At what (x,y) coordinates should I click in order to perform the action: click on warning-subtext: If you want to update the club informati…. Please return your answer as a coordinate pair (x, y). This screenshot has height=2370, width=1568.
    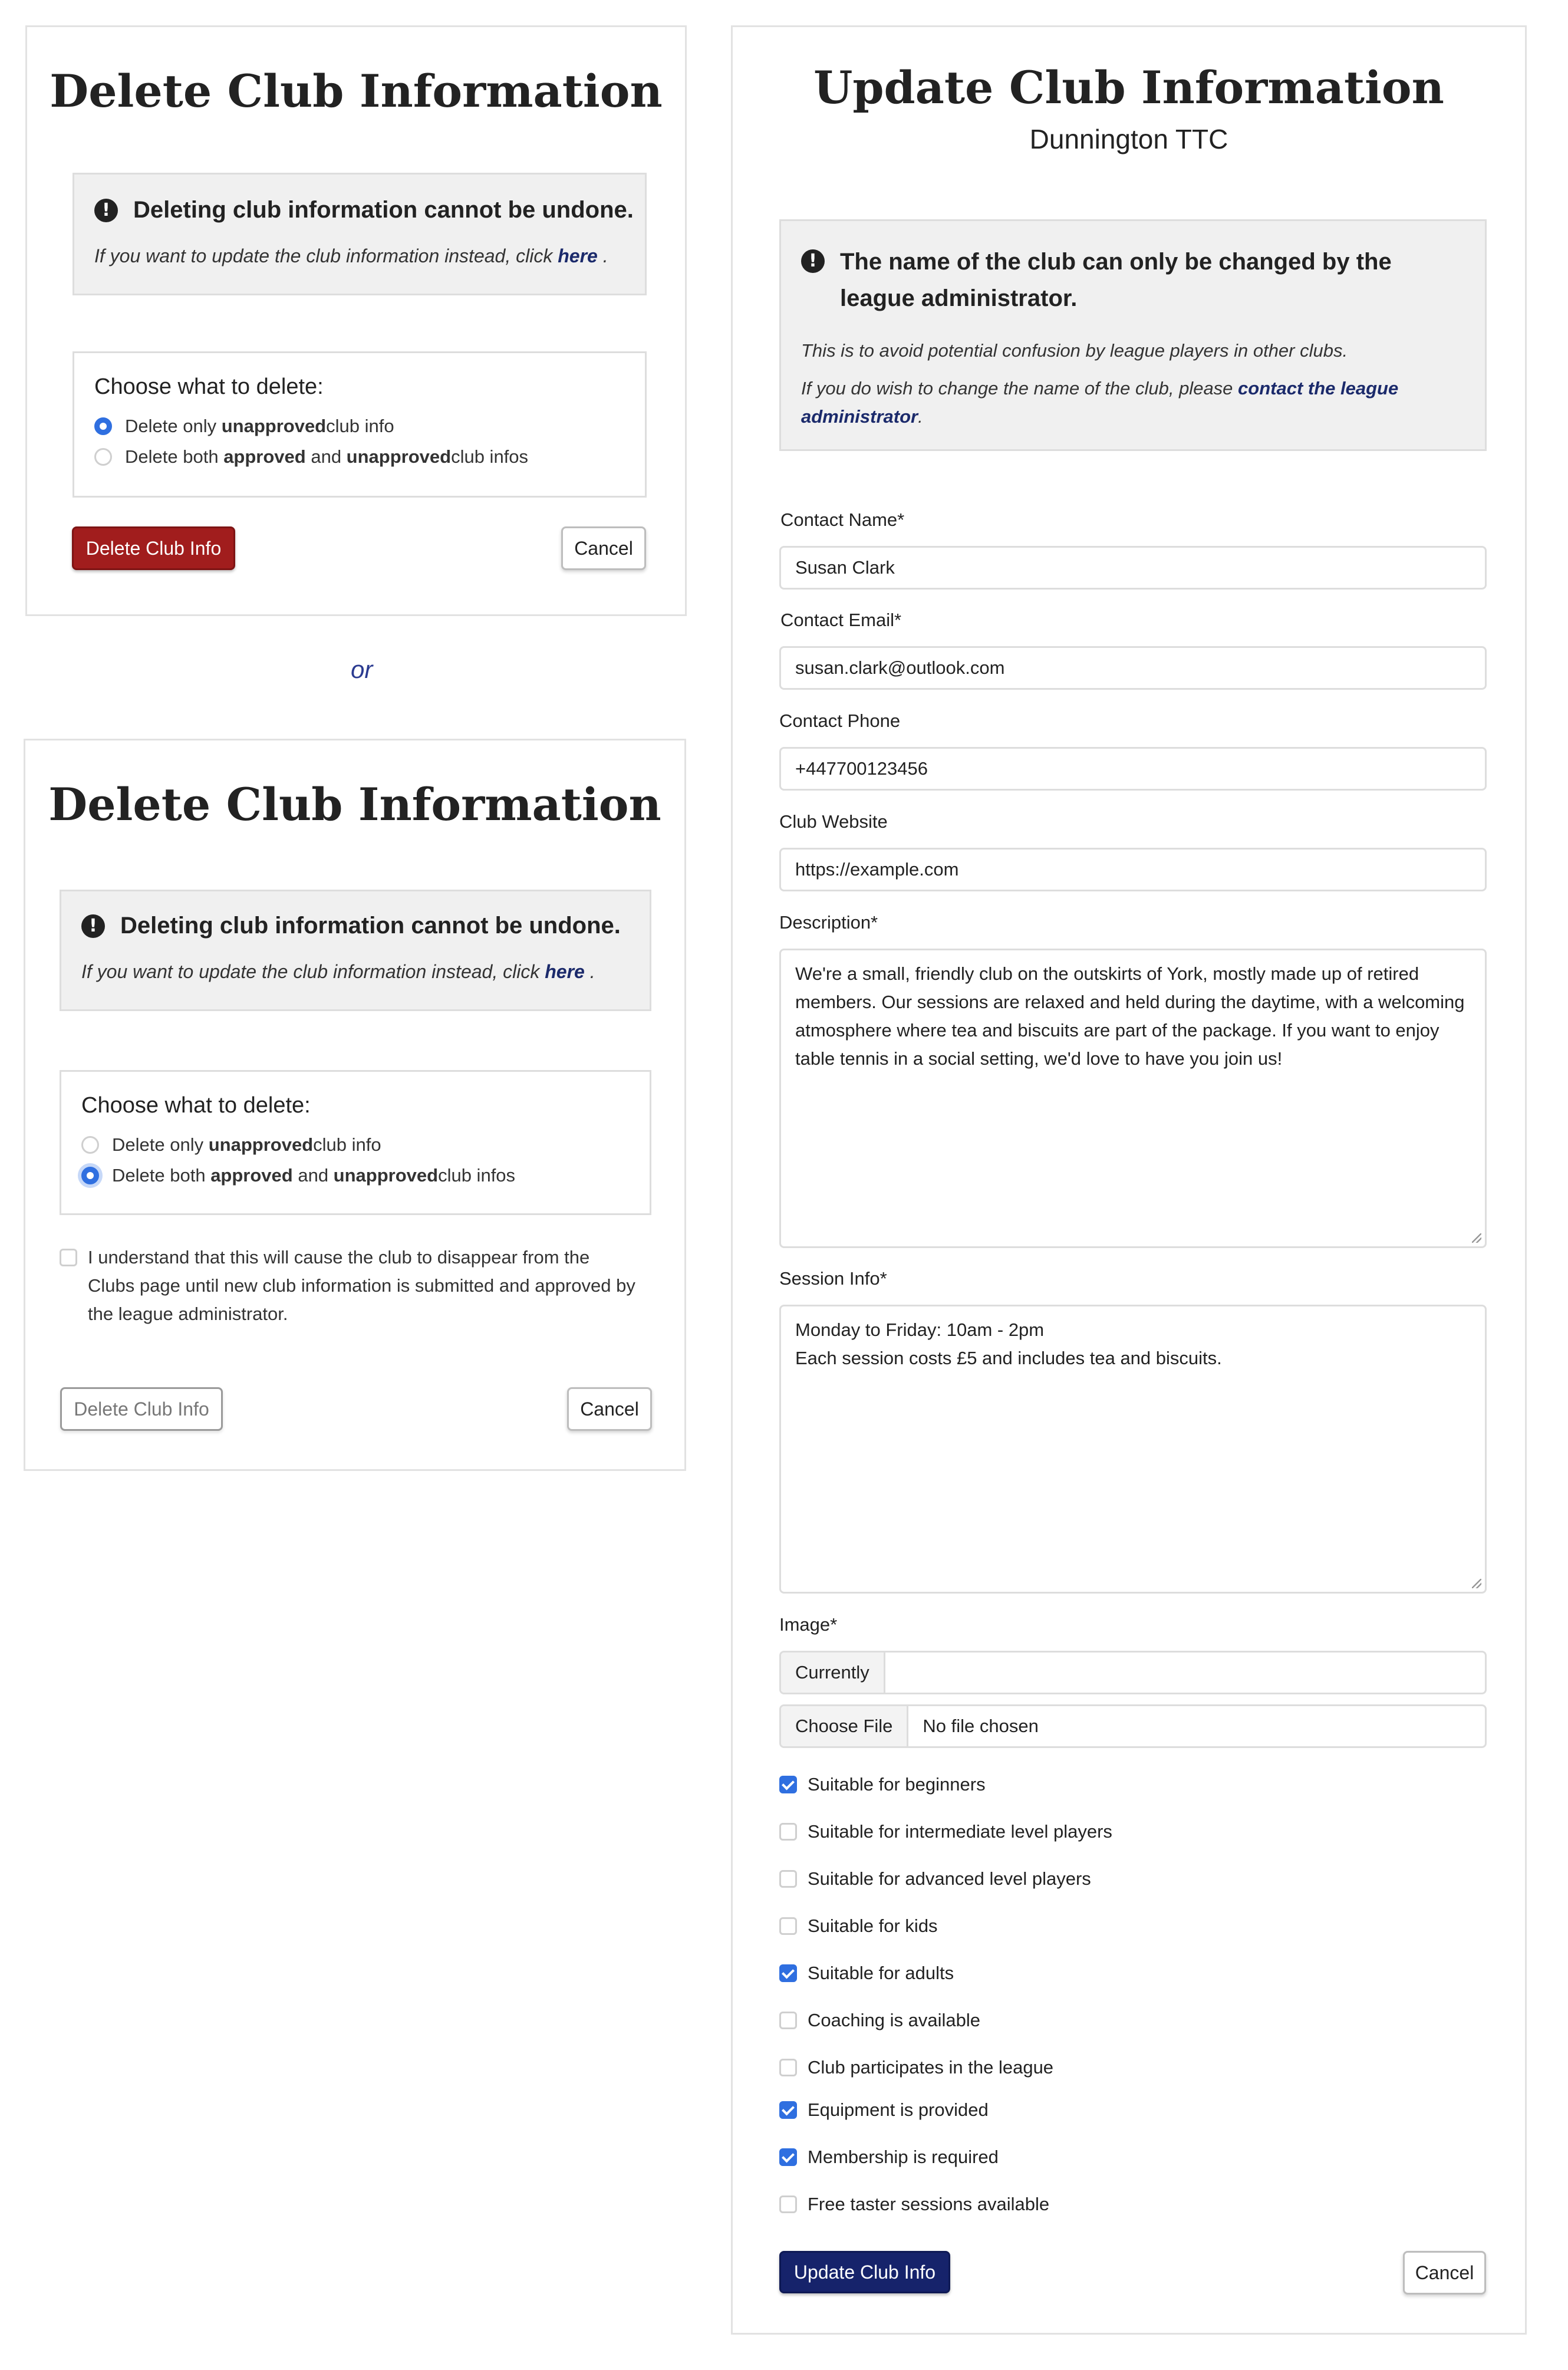
    Looking at the image, I should click on (338, 972).